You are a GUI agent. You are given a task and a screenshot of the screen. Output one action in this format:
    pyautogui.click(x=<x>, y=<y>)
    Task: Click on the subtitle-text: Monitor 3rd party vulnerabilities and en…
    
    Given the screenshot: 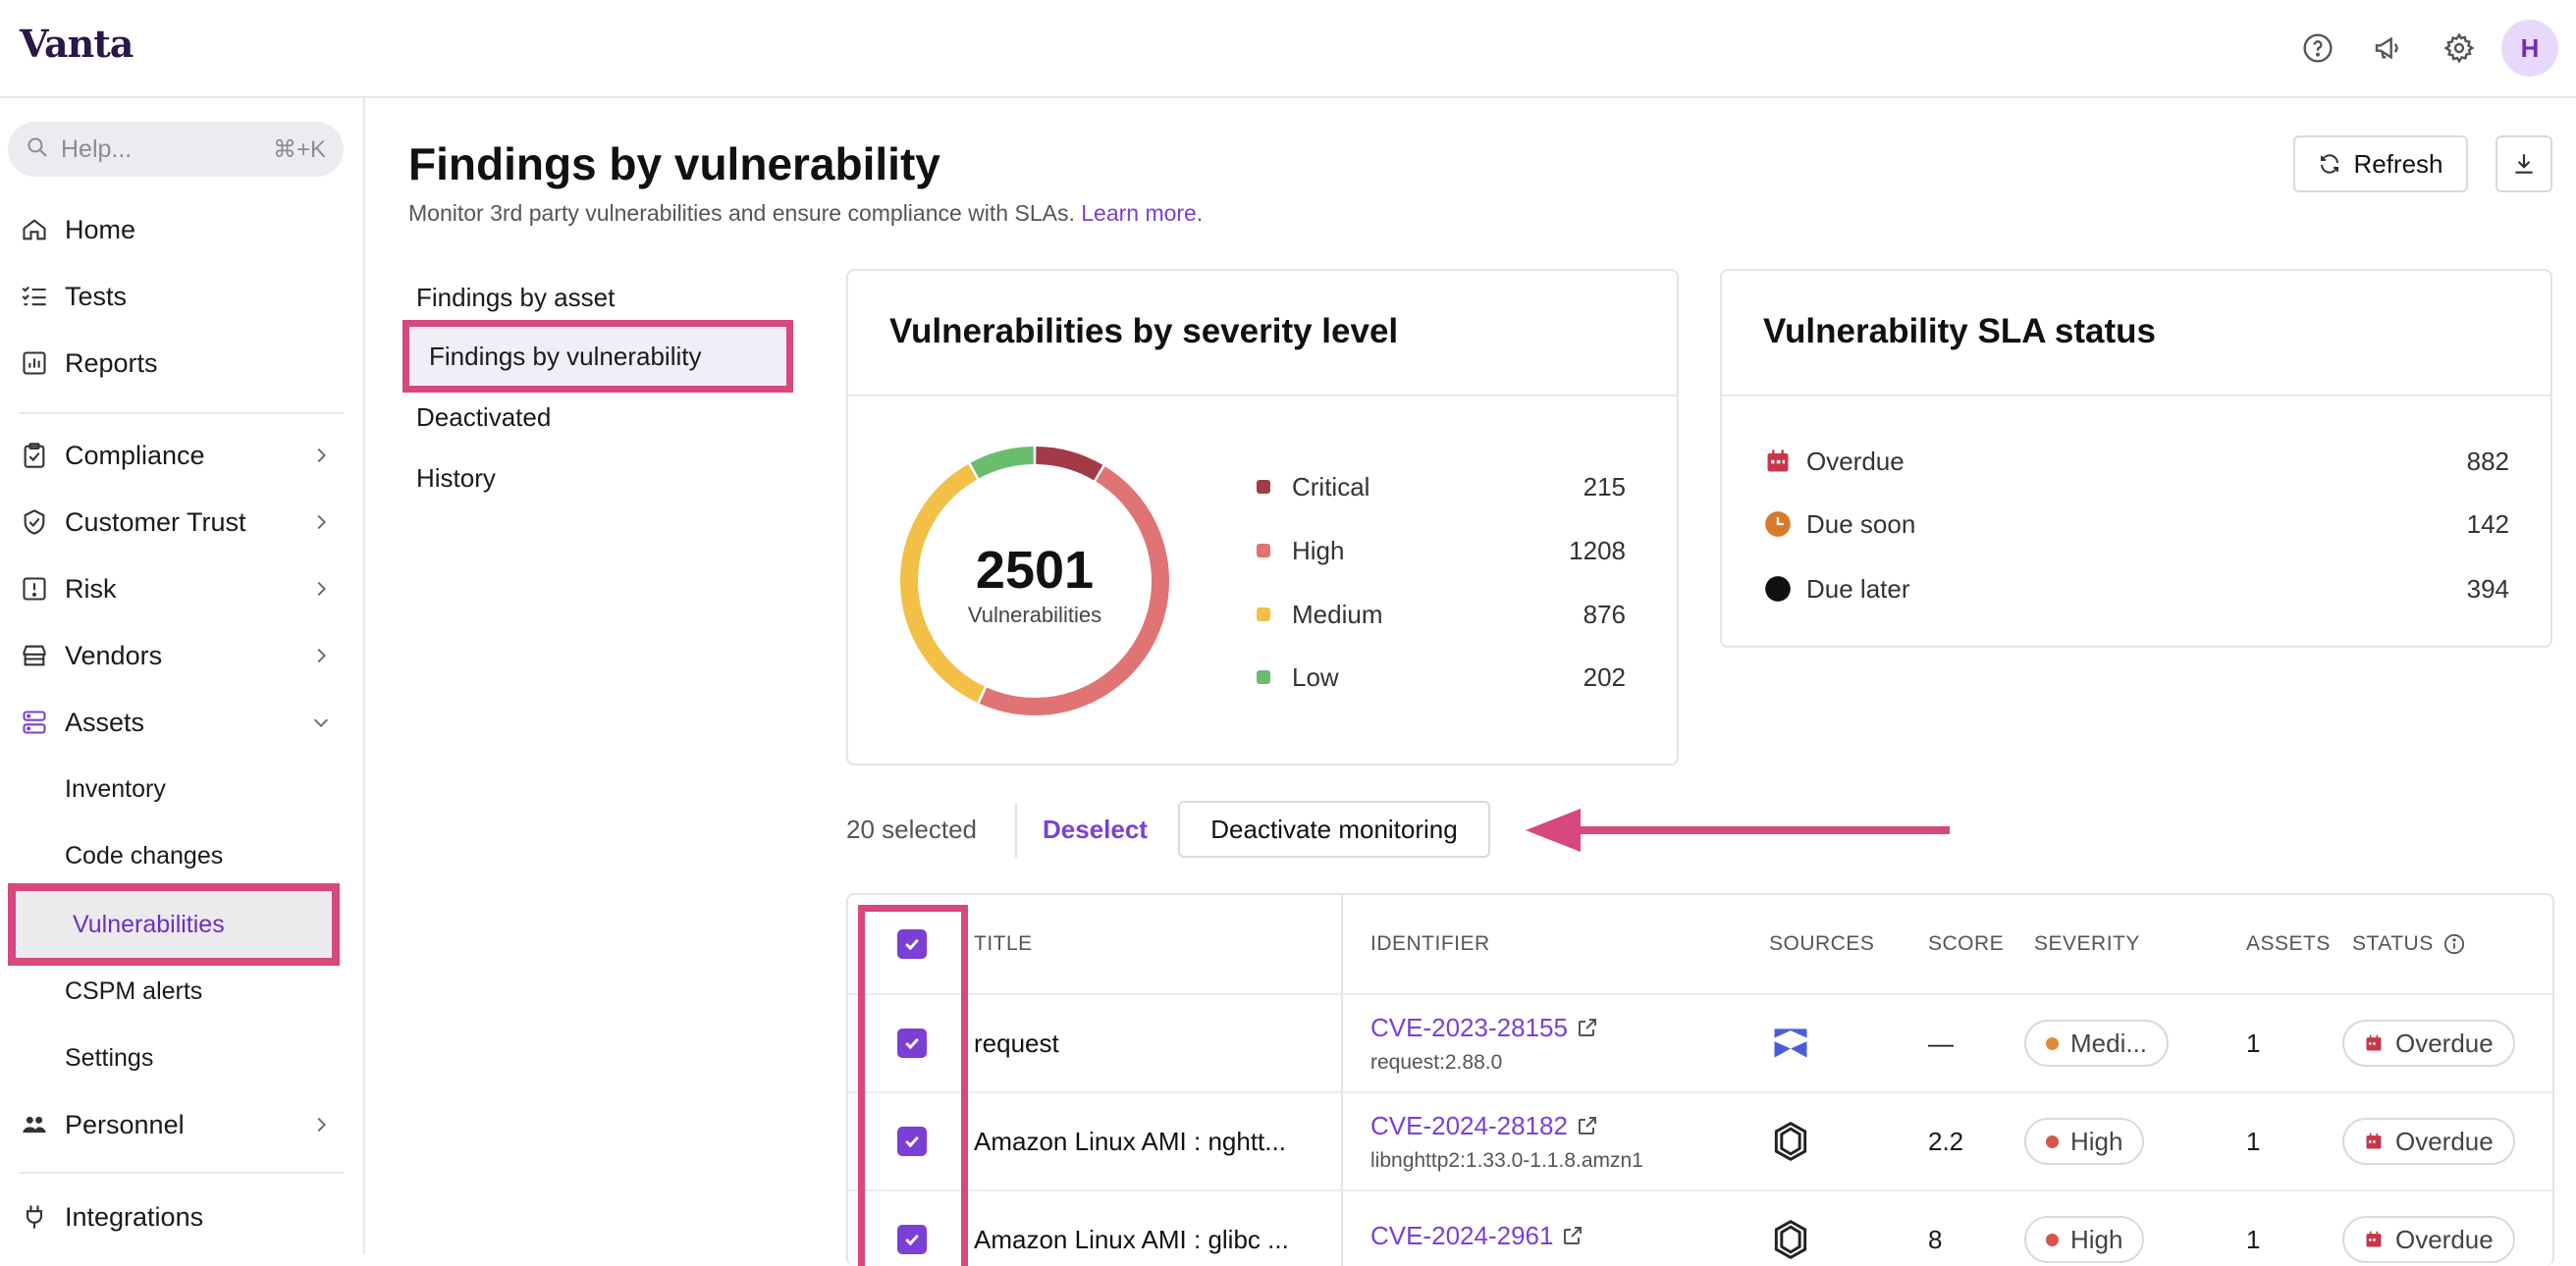 What is the action you would take?
    pyautogui.click(x=741, y=213)
    